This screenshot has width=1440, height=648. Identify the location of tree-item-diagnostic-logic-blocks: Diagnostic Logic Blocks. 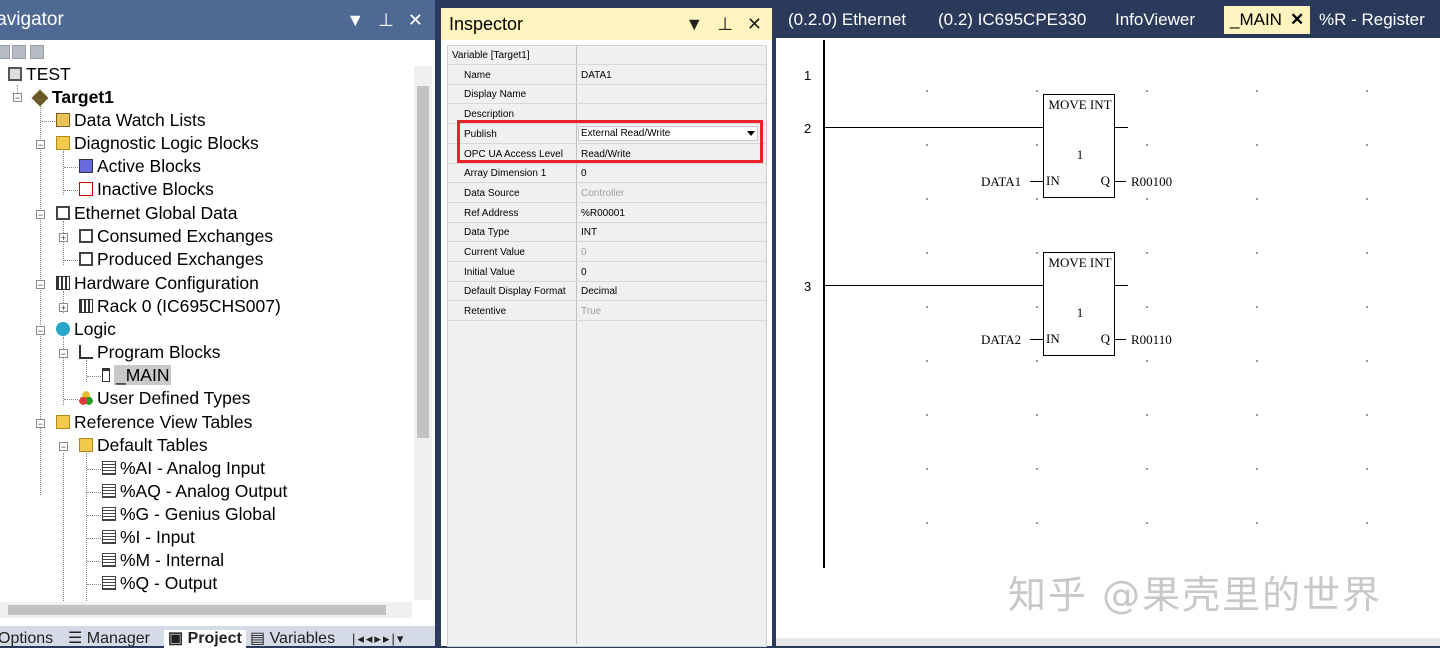
(157, 143).